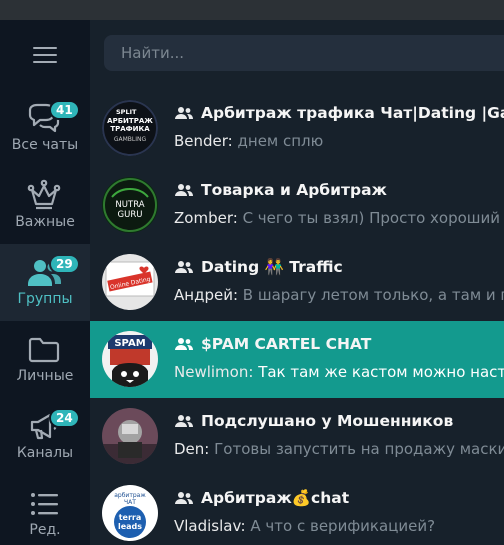  What do you see at coordinates (130, 139) in the screenshot?
I see `avatar-text: GAMBLING` at bounding box center [130, 139].